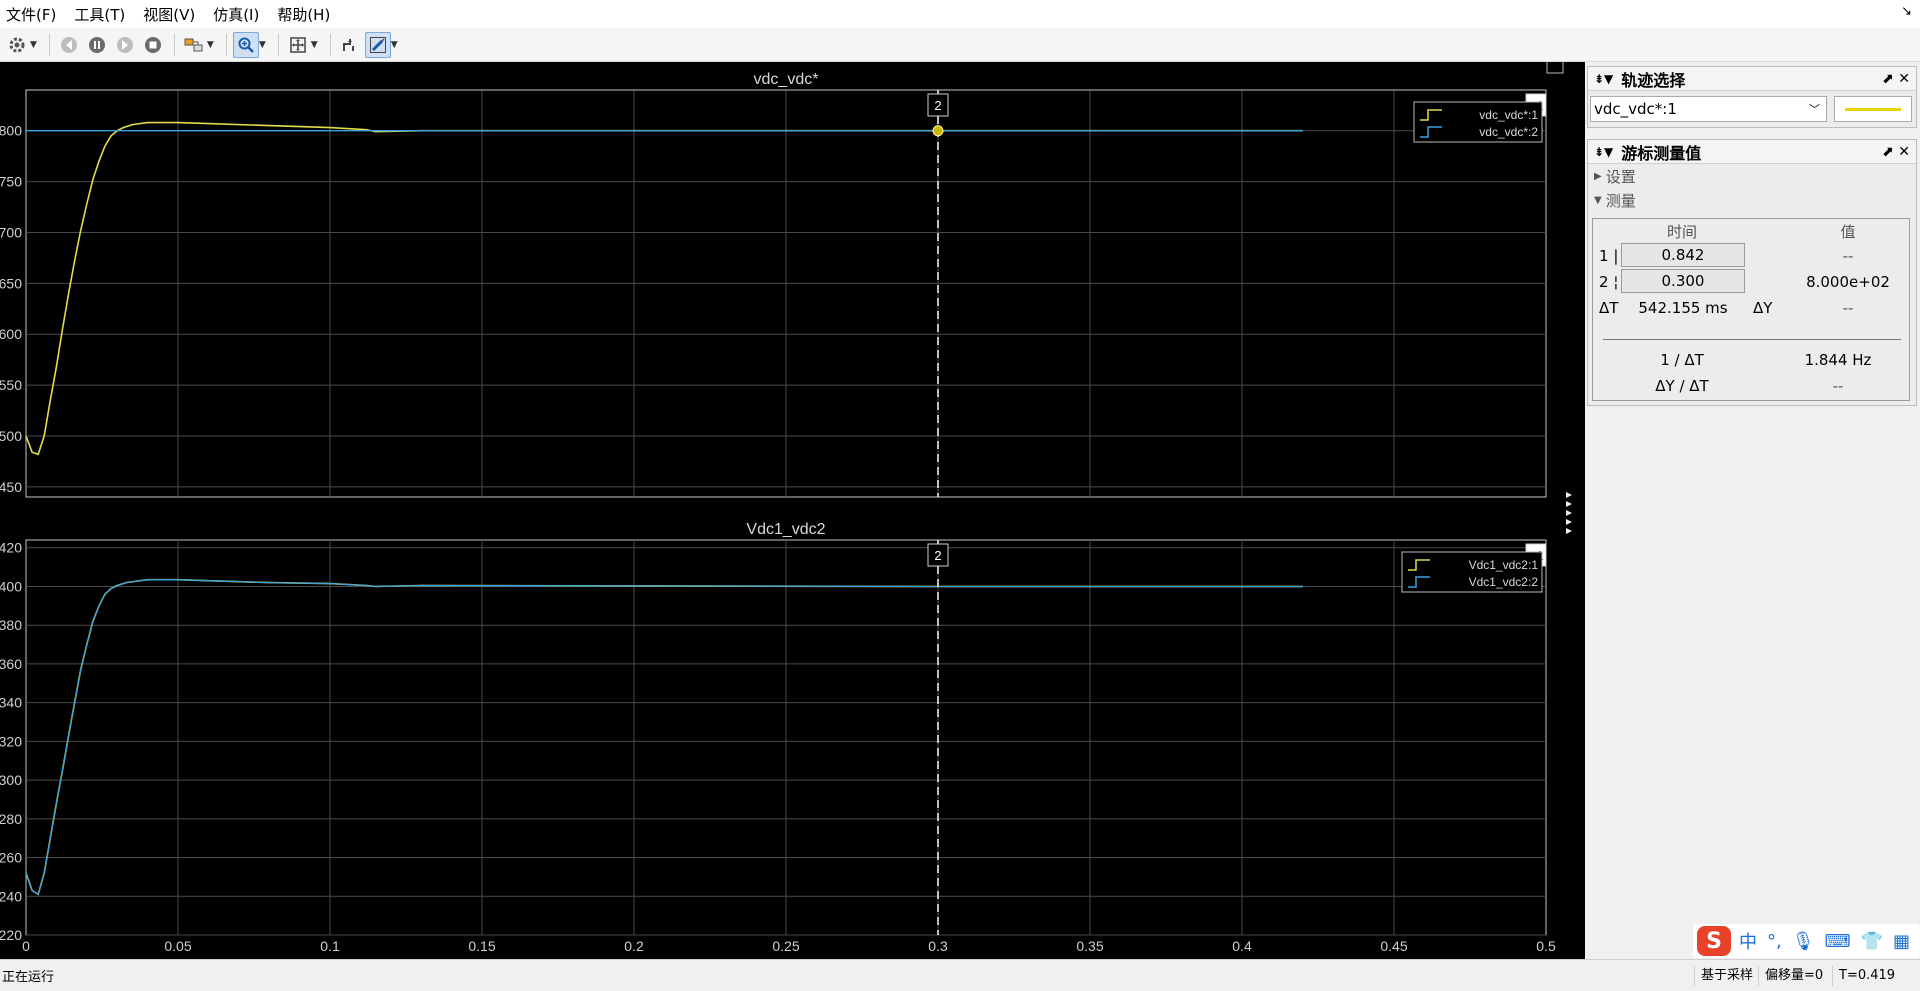 This screenshot has height=991, width=1920. What do you see at coordinates (1708, 109) in the screenshot?
I see `trace-select-dropdown: vdc_vdc*:1 ﹀` at bounding box center [1708, 109].